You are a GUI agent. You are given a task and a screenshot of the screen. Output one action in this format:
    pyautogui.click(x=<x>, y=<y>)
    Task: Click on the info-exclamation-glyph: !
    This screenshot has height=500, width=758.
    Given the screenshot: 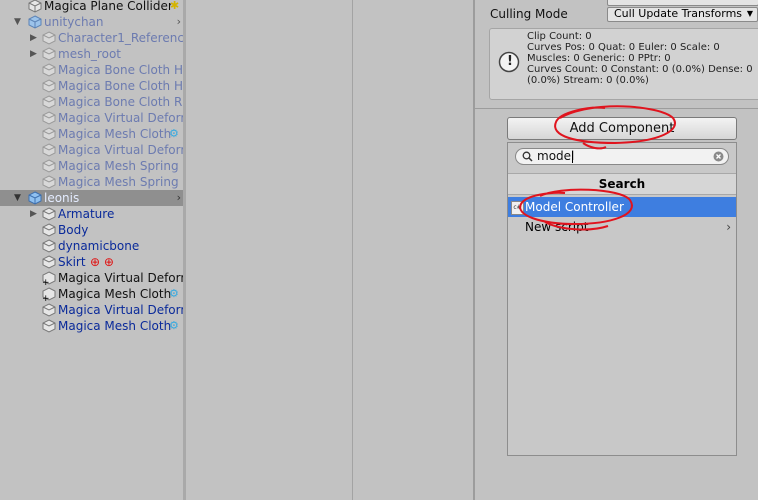 What is the action you would take?
    pyautogui.click(x=510, y=61)
    